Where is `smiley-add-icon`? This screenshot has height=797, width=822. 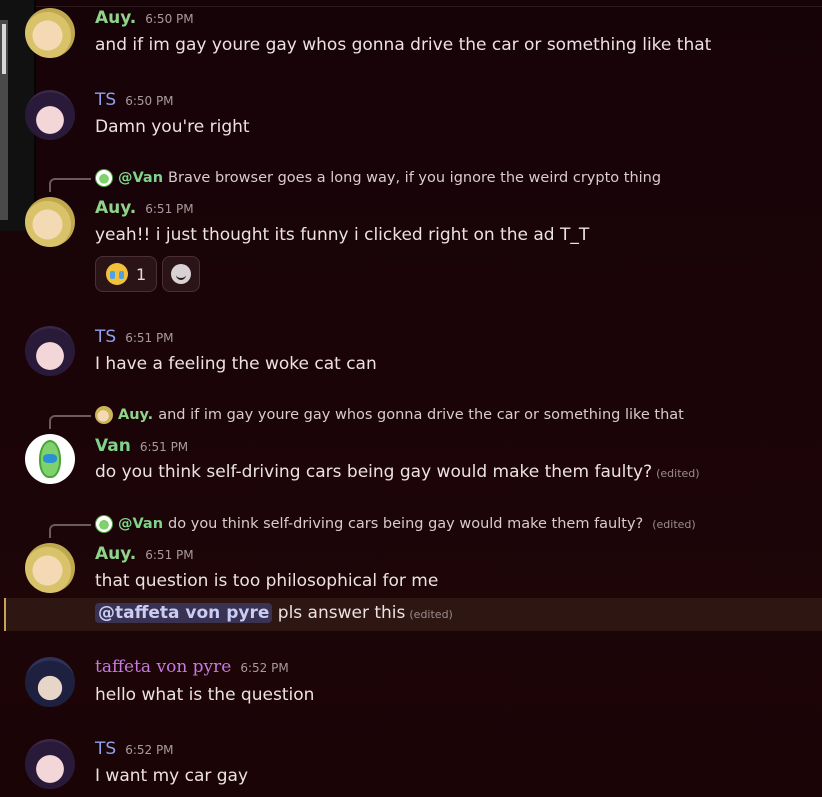
smiley-add-icon is located at coordinates (181, 274).